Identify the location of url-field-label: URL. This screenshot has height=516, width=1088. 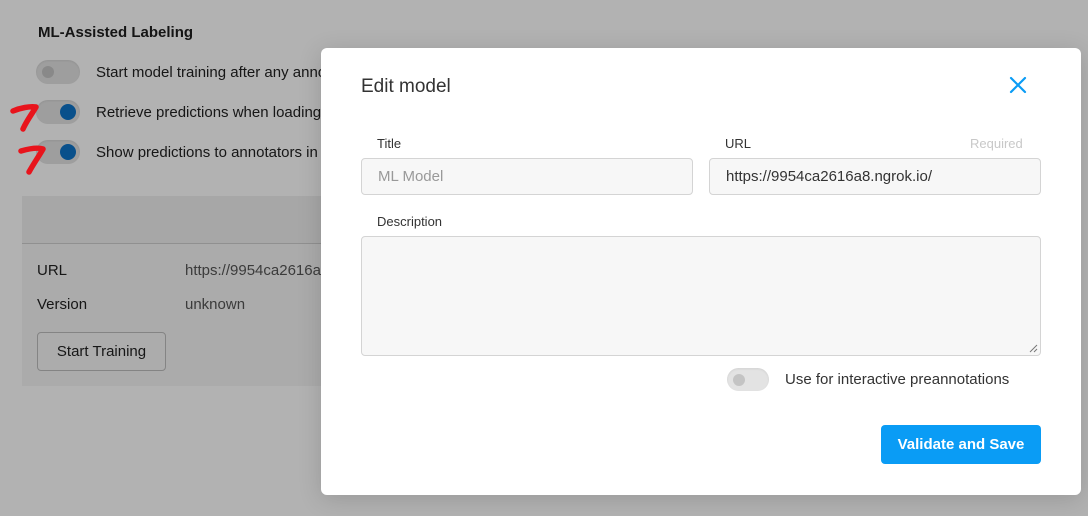
(738, 143).